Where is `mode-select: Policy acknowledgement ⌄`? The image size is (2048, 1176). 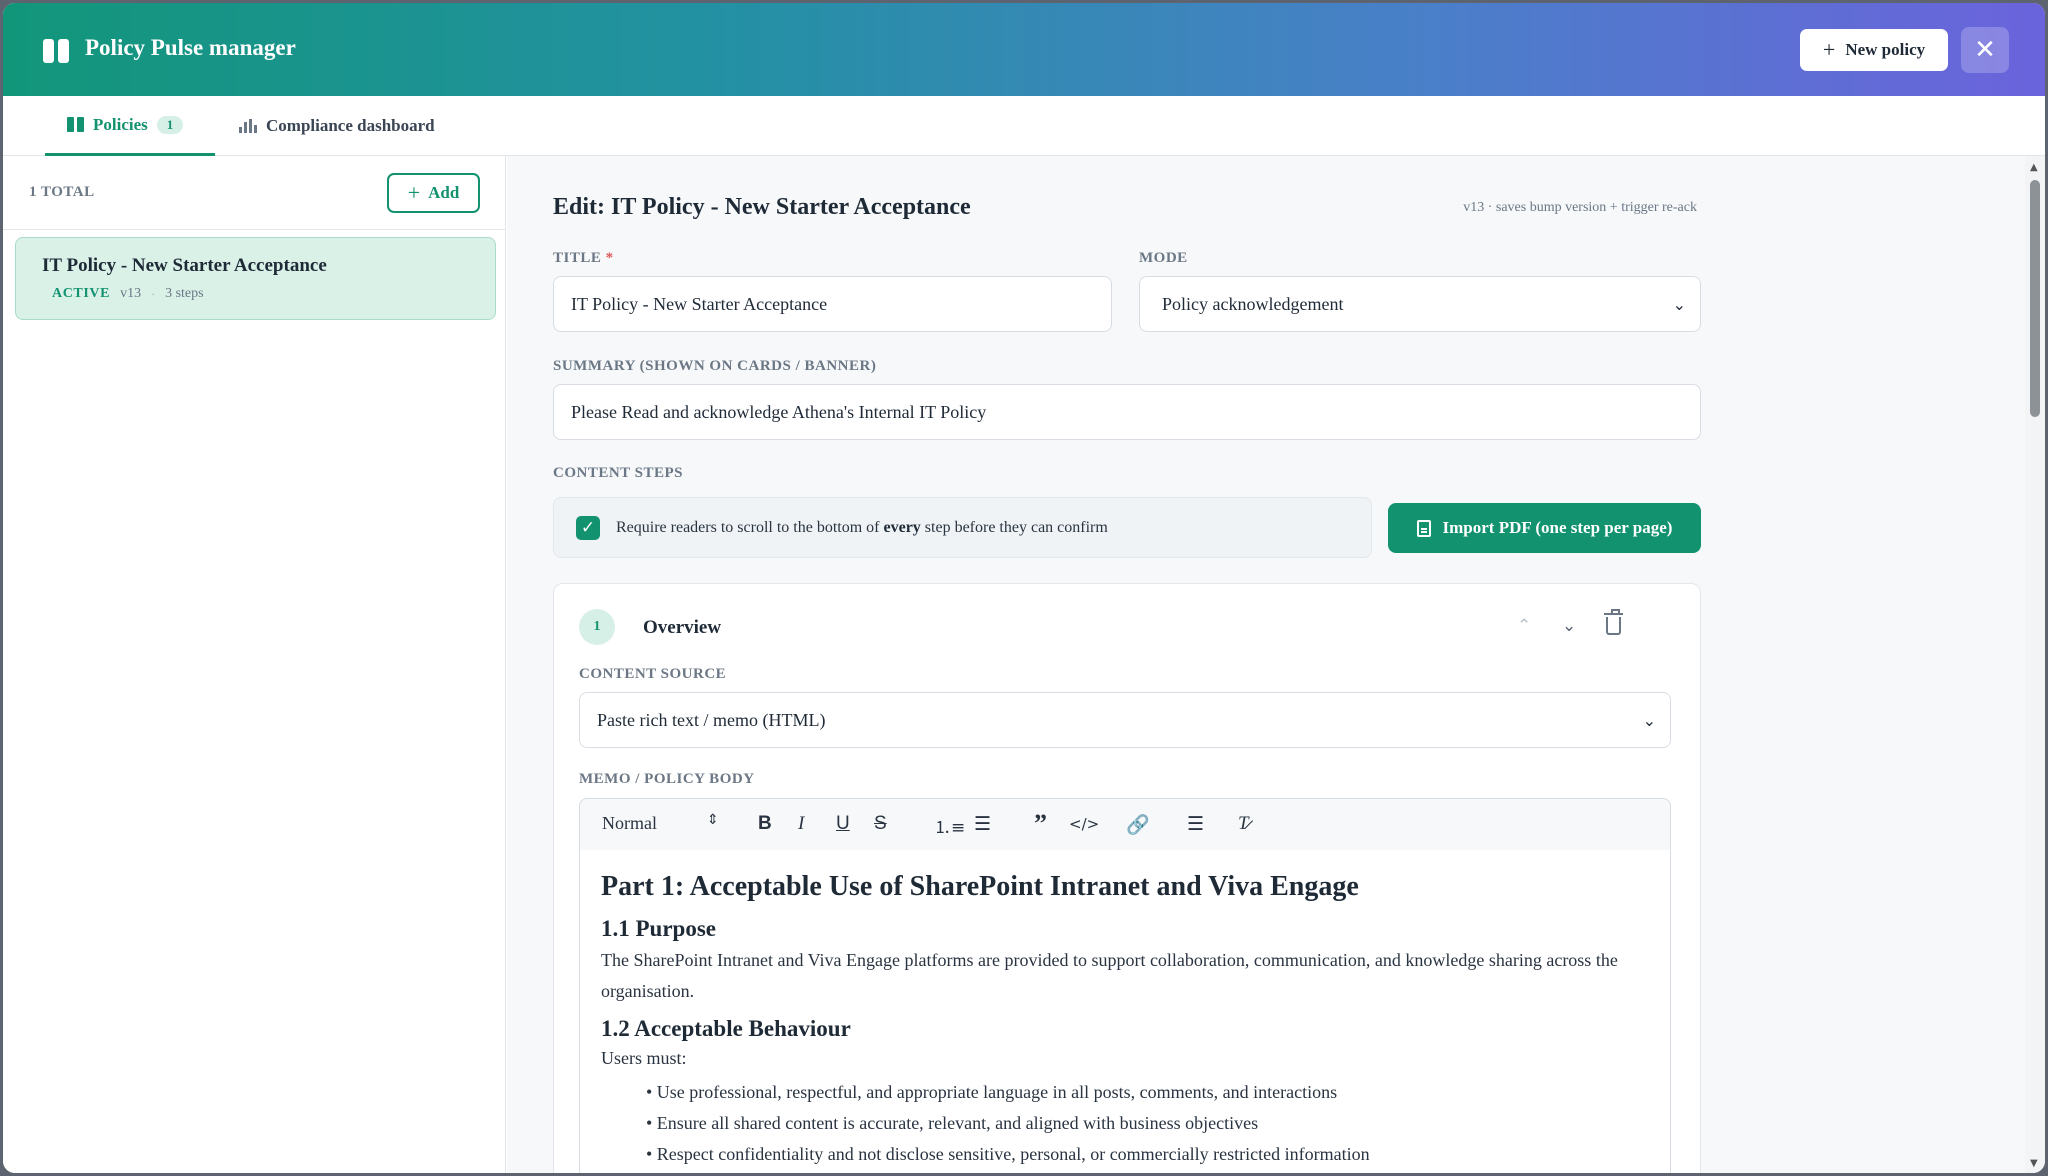 mode-select: Policy acknowledgement ⌄ is located at coordinates (1420, 304).